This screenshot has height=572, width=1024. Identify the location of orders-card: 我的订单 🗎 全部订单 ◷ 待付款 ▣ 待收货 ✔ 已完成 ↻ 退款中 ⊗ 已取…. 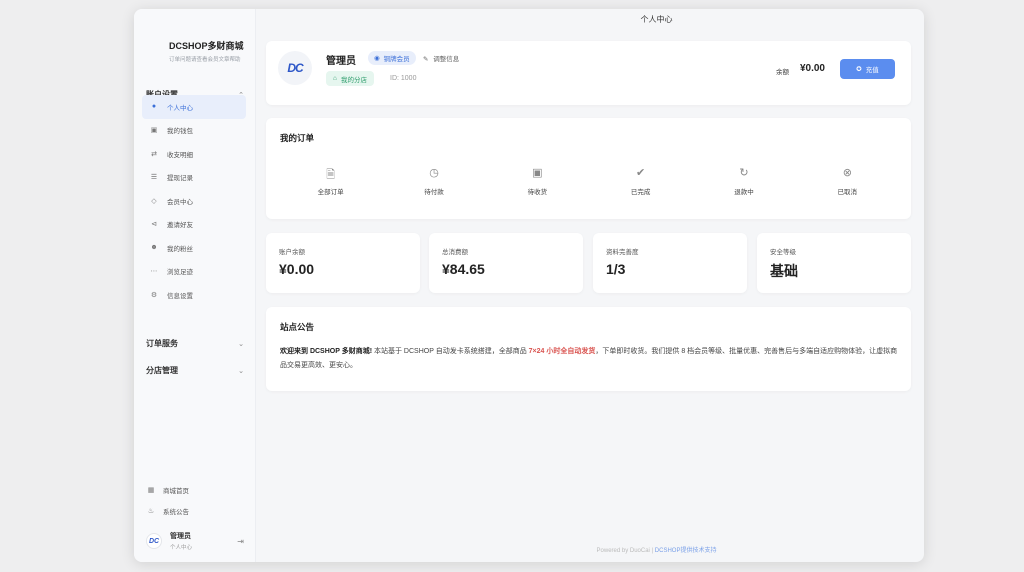
(588, 168).